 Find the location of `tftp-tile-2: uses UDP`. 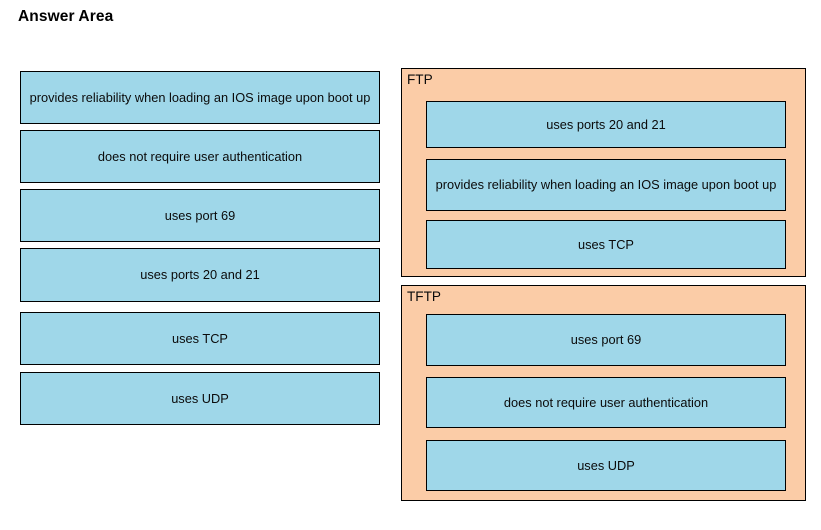

tftp-tile-2: uses UDP is located at coordinates (606, 465).